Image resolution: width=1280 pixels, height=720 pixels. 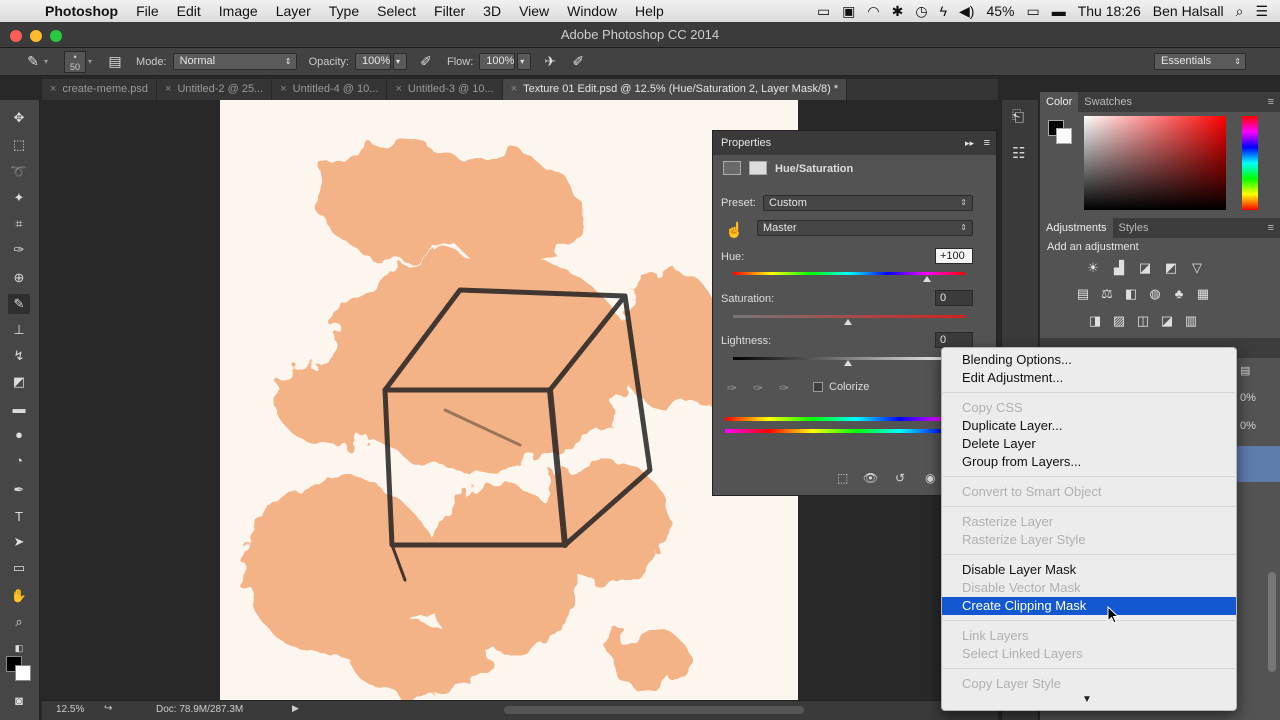 I want to click on bluetooth-icon: ✱, so click(x=898, y=11).